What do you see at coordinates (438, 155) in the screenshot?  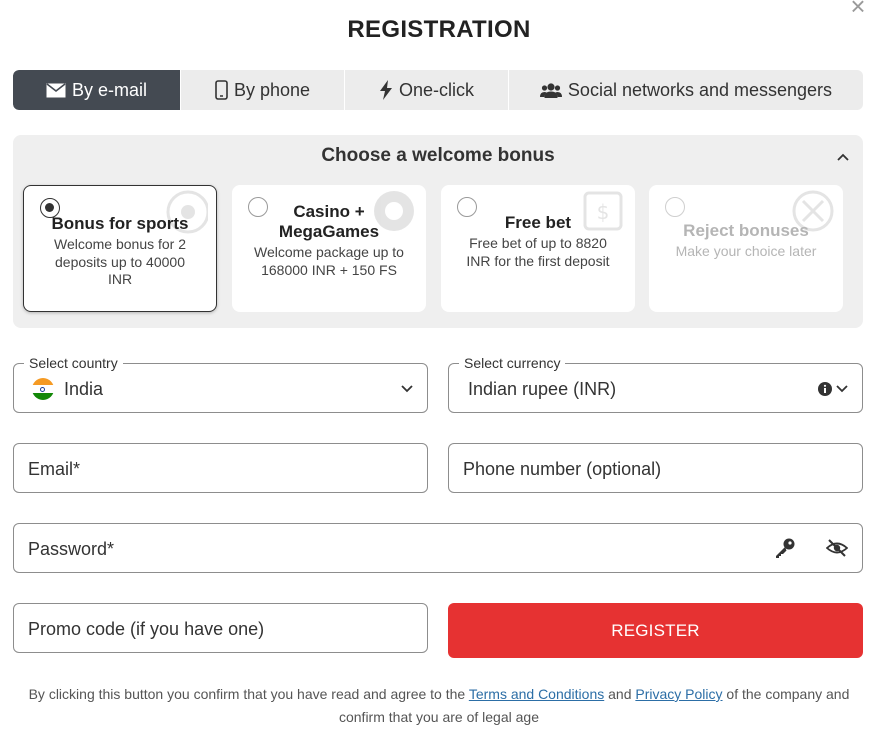 I see `bonus-heading: Choose a welcome bonus` at bounding box center [438, 155].